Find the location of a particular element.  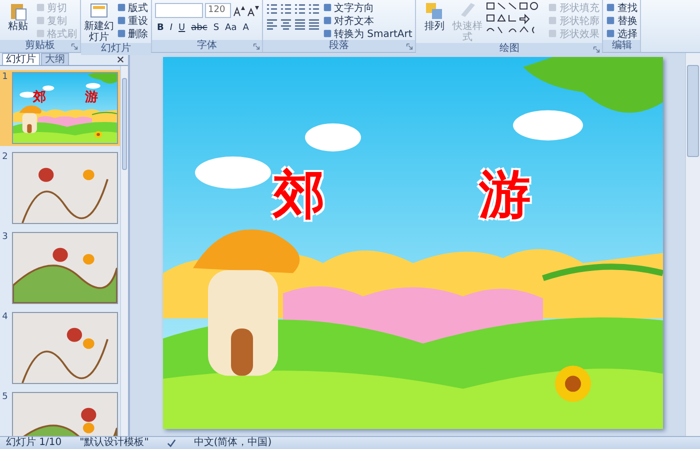

ribbon-button: 删除 is located at coordinates (132, 33).